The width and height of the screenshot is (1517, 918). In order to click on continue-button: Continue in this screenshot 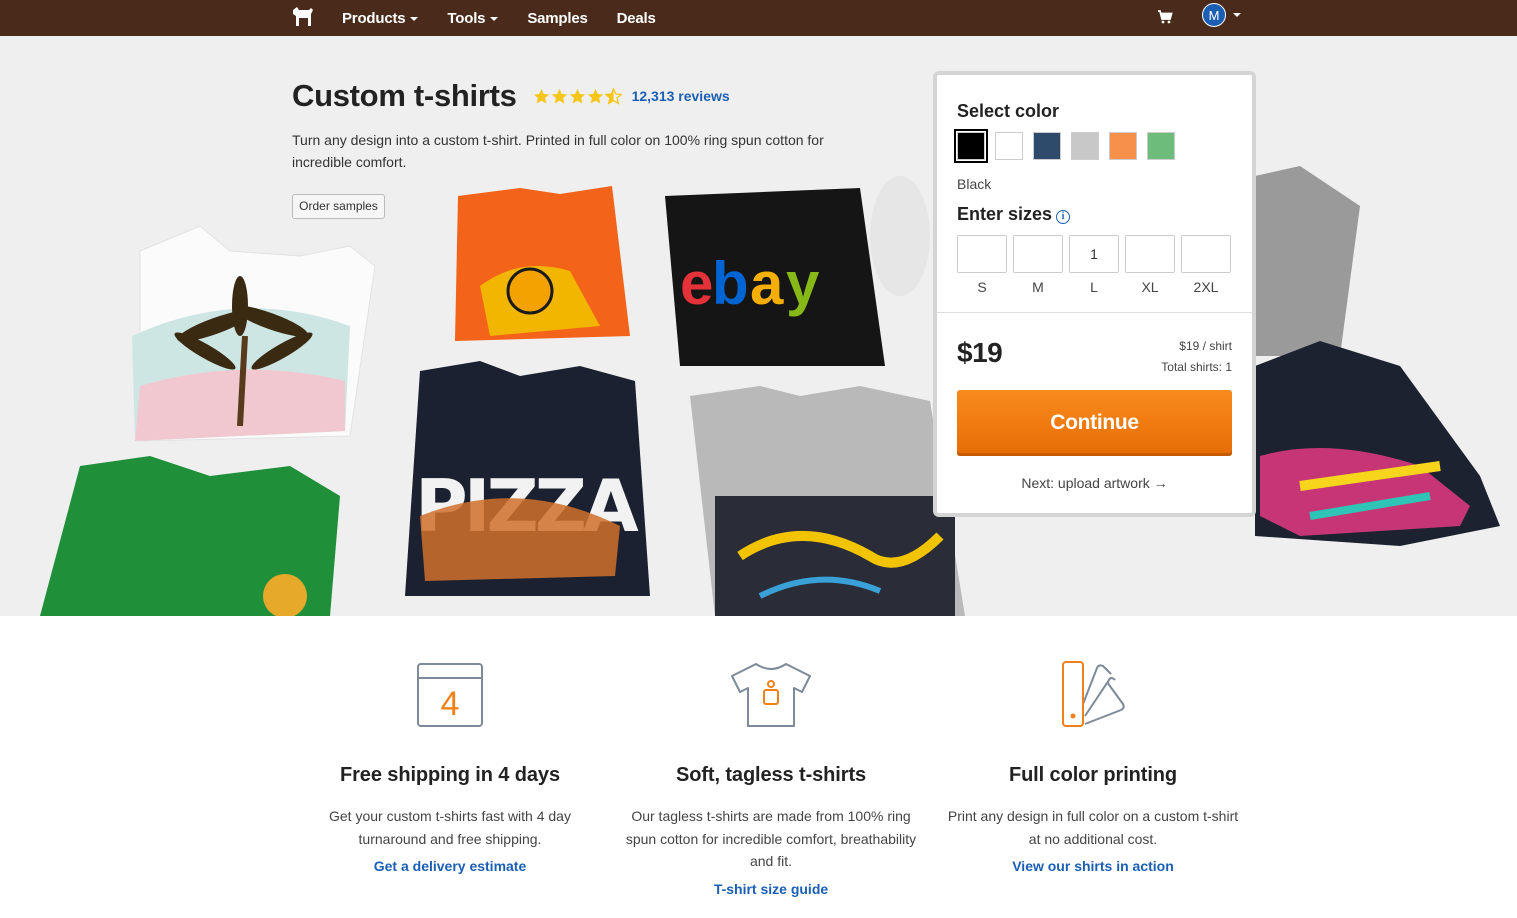, I will do `click(1094, 423)`.